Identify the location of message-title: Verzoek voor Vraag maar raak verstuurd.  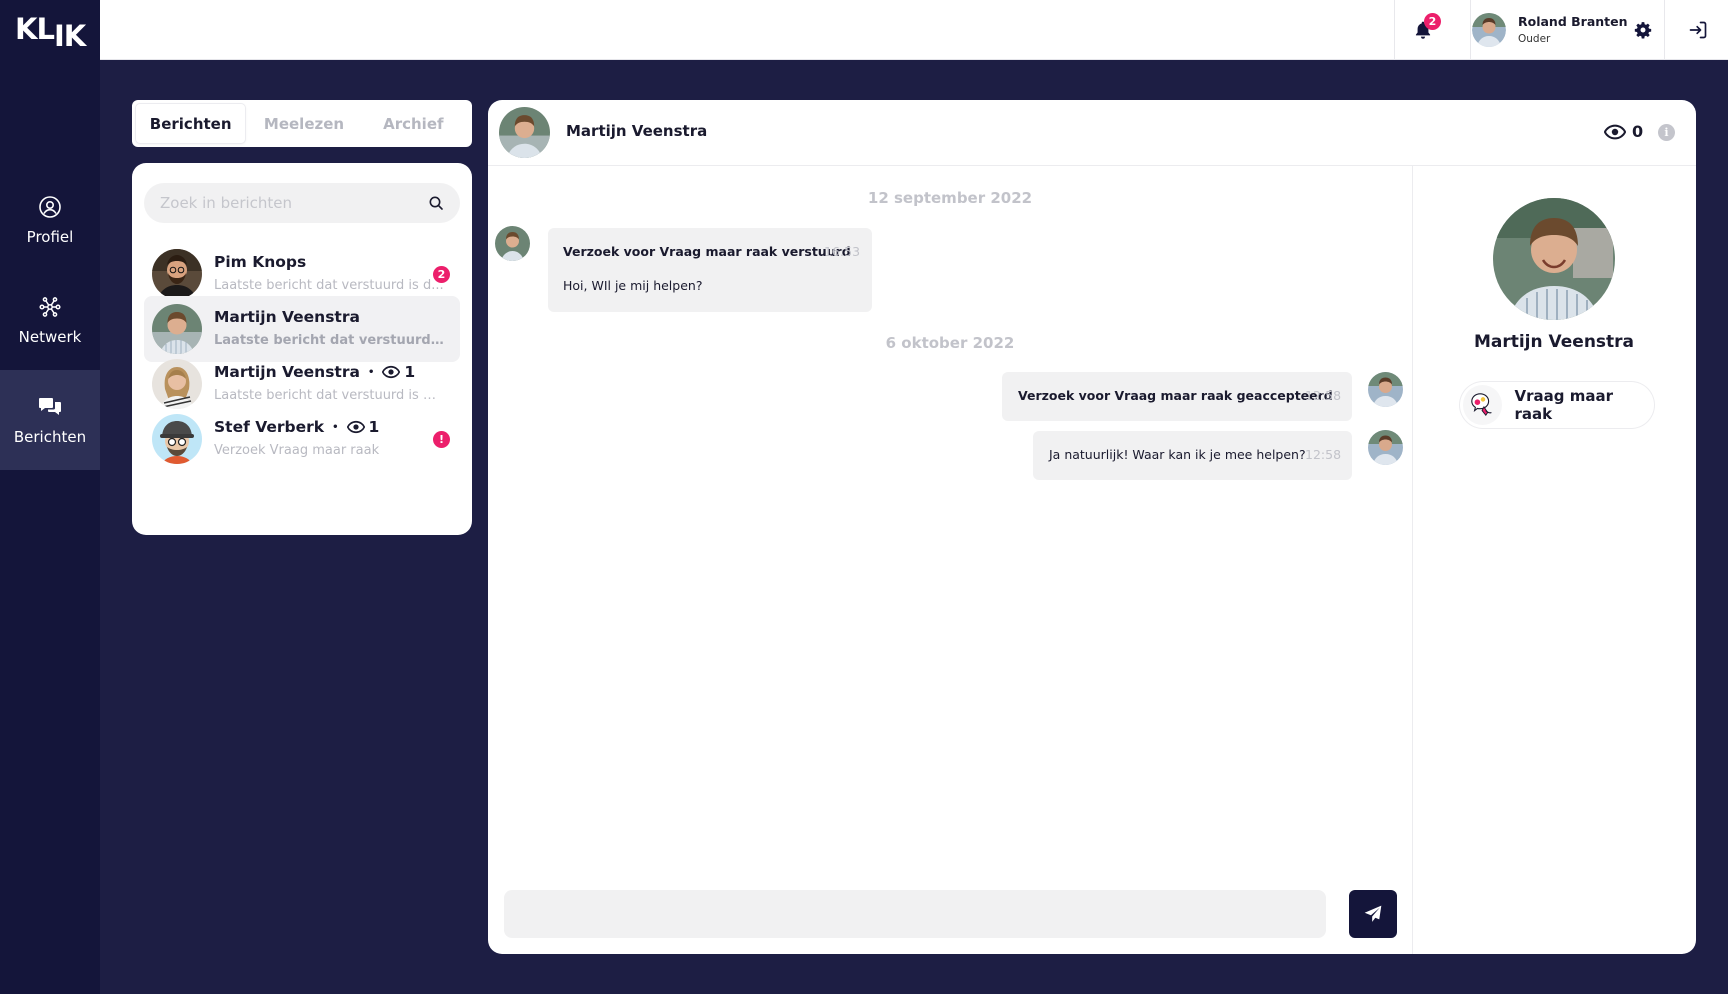
(707, 251).